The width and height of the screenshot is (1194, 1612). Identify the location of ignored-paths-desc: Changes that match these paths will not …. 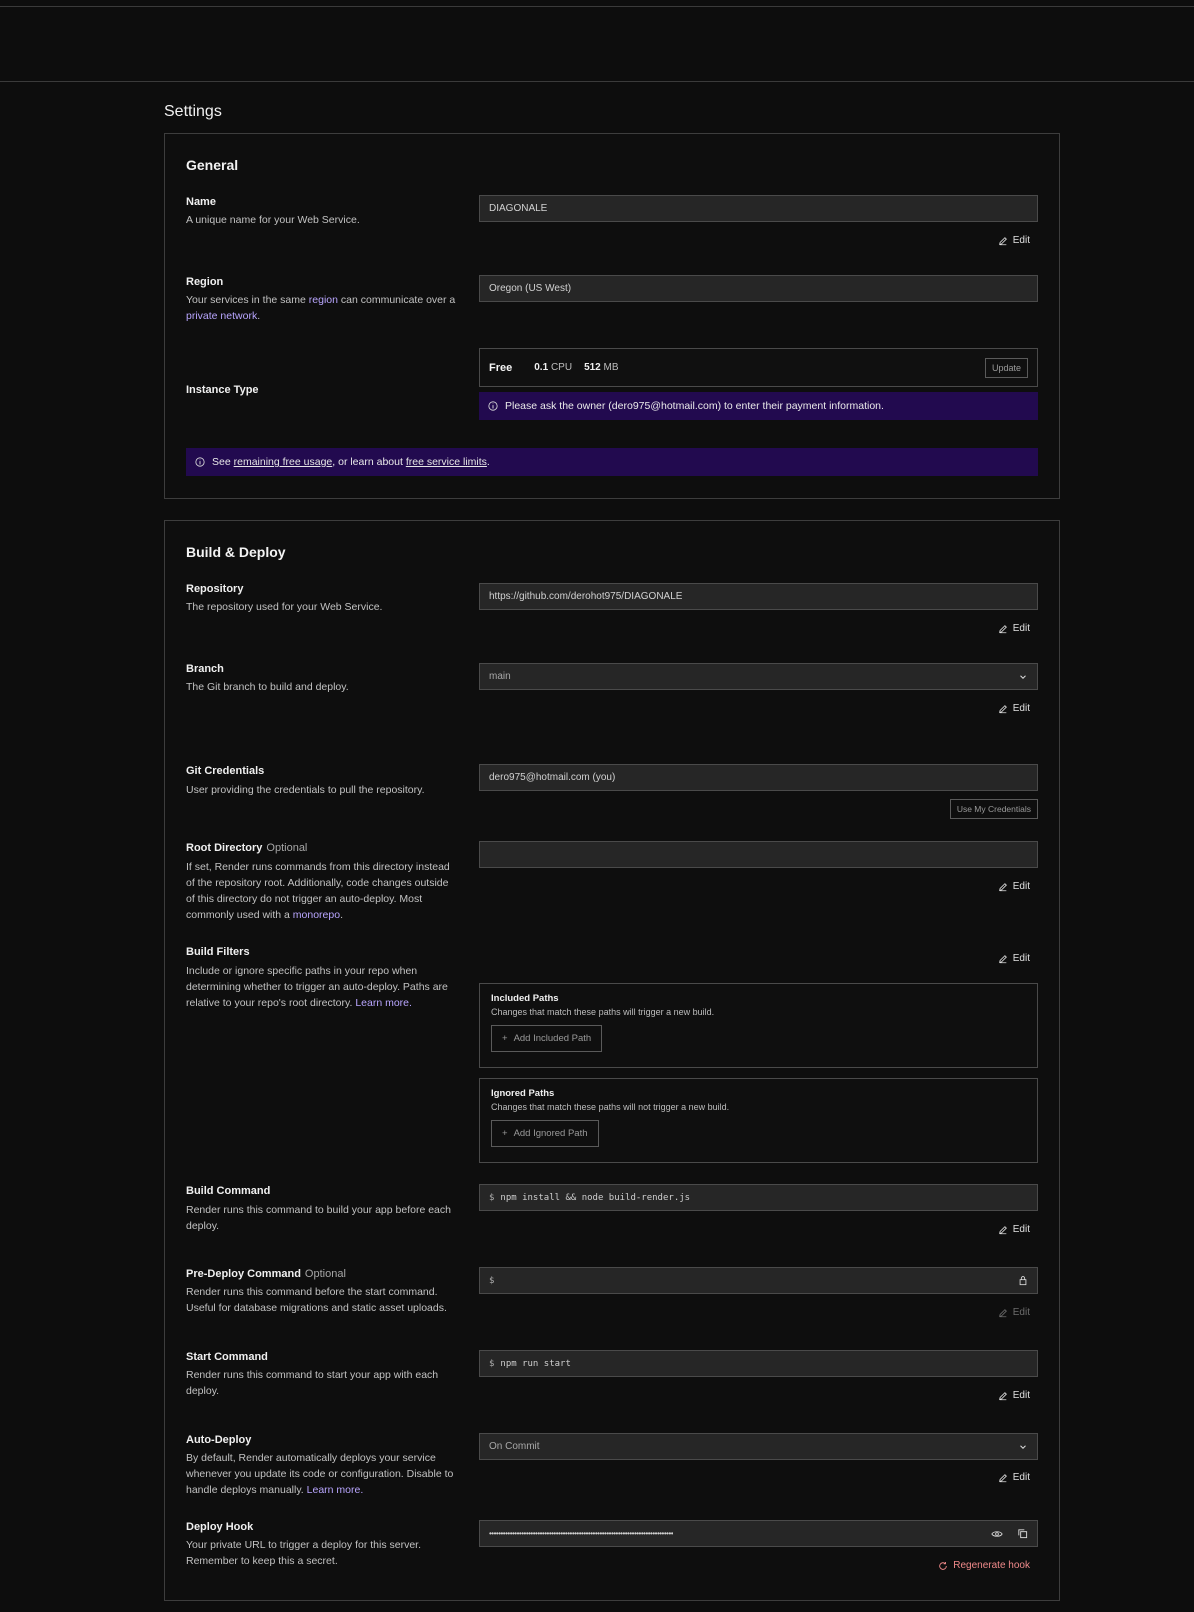
(610, 1107).